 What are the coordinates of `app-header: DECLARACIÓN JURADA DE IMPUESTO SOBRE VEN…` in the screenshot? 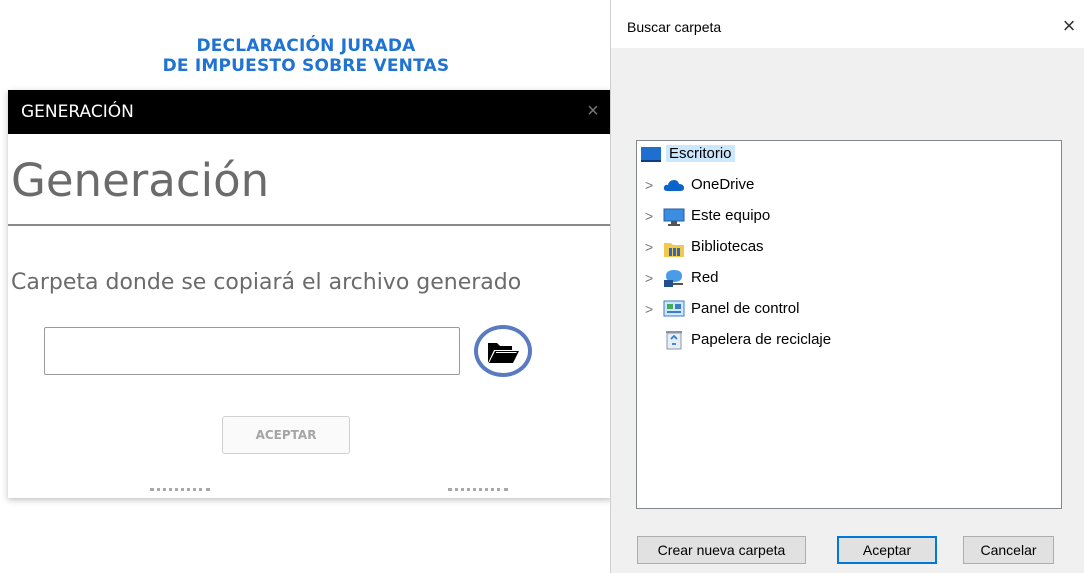 It's located at (306, 45).